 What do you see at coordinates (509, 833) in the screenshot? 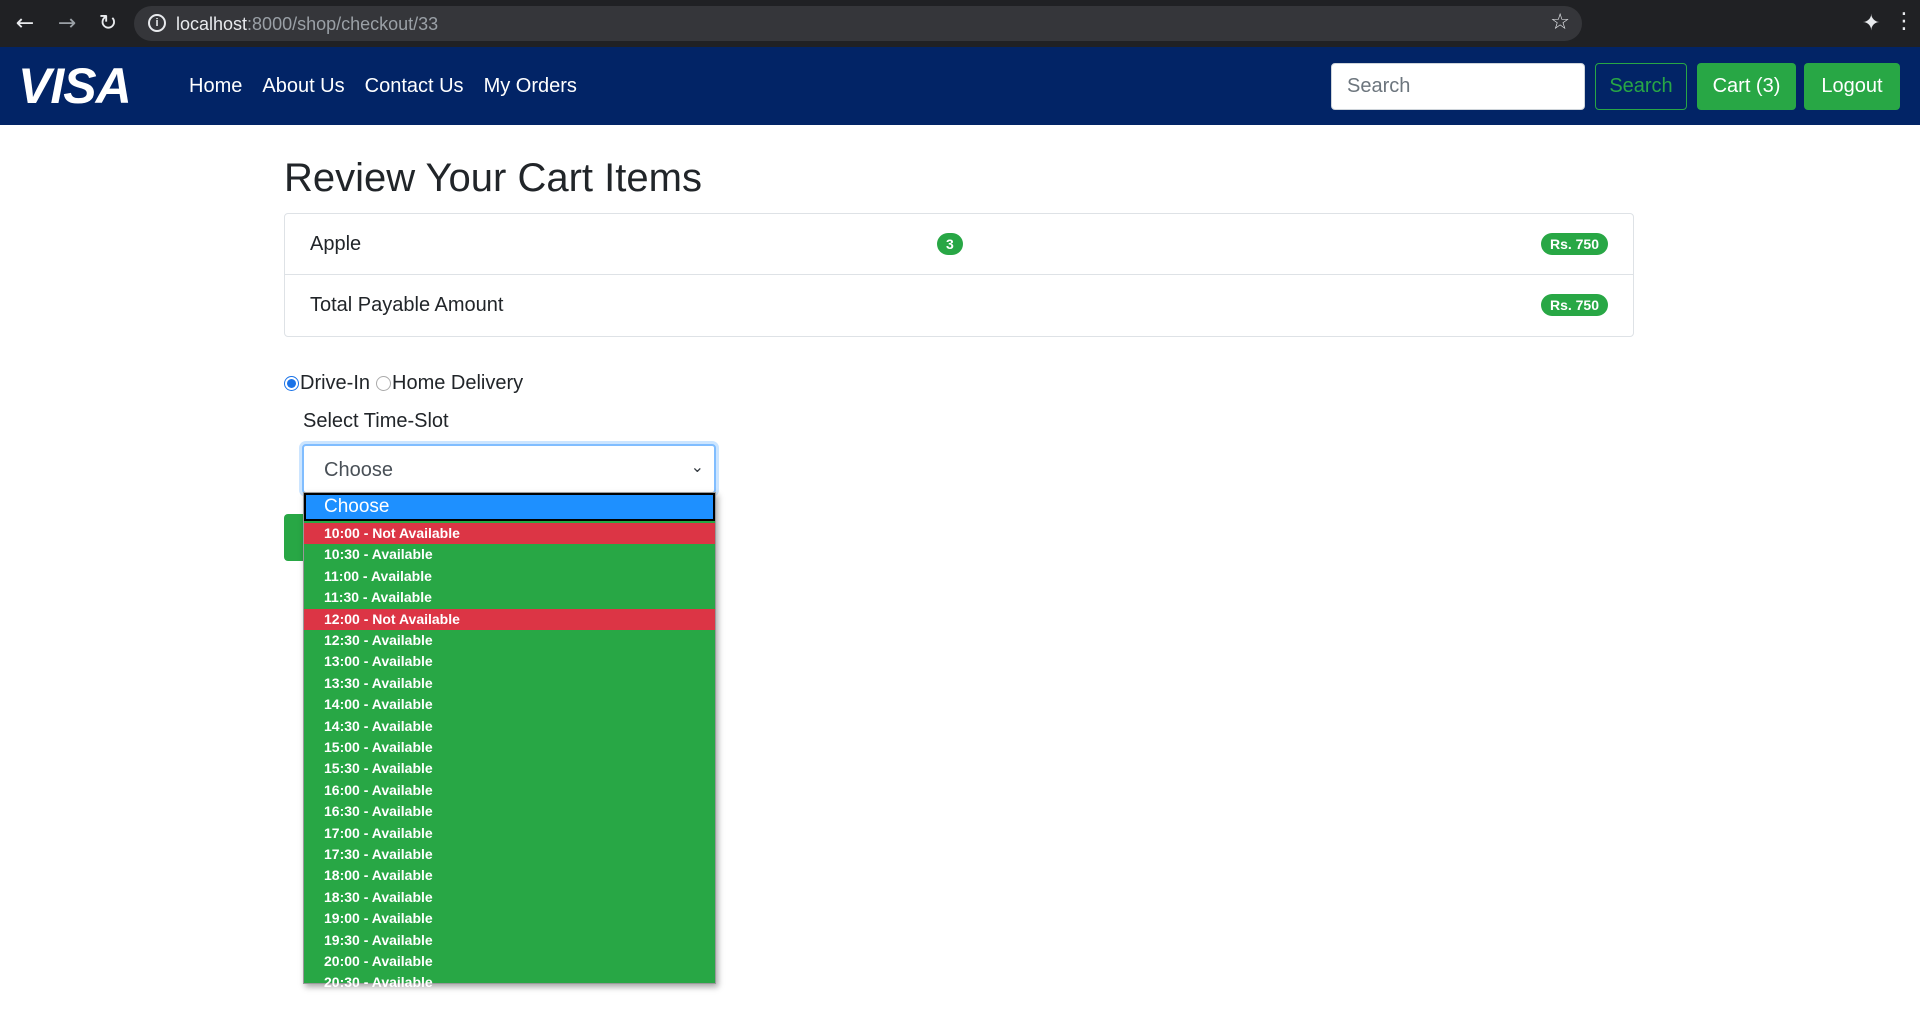
I see `time-slot-option: 17:00 - Available` at bounding box center [509, 833].